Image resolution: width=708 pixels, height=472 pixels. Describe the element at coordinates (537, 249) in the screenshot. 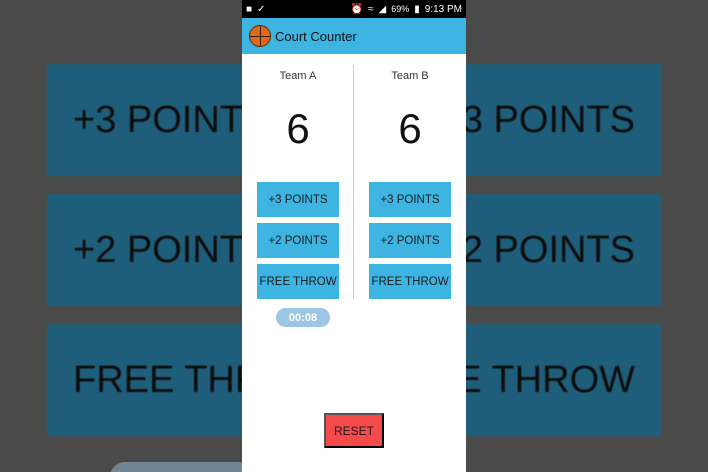

I see `background-label-right: +2 POINTS` at that location.